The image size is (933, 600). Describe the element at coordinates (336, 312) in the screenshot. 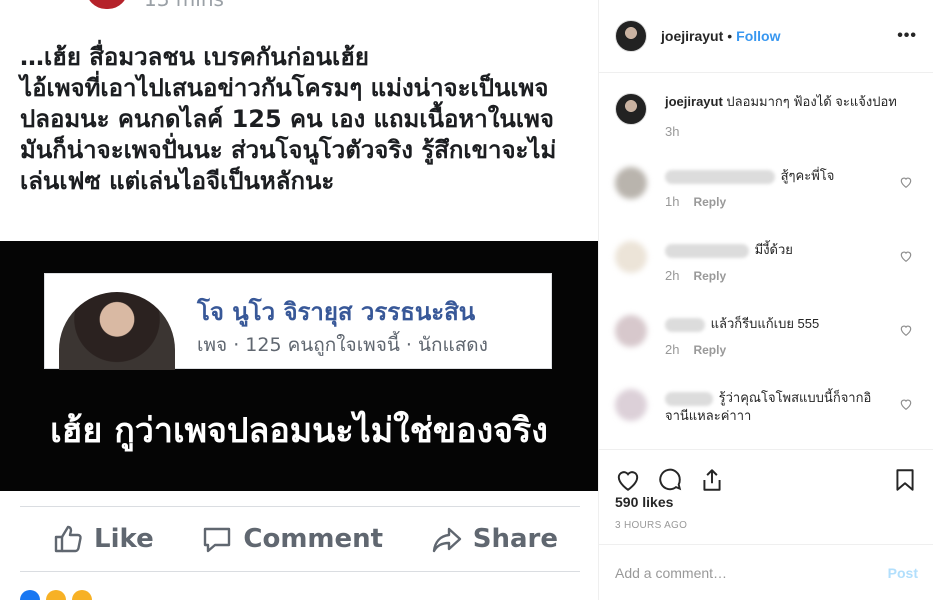

I see `page-name: โจ นูโว จิรายุส วรรธนะสิน` at that location.